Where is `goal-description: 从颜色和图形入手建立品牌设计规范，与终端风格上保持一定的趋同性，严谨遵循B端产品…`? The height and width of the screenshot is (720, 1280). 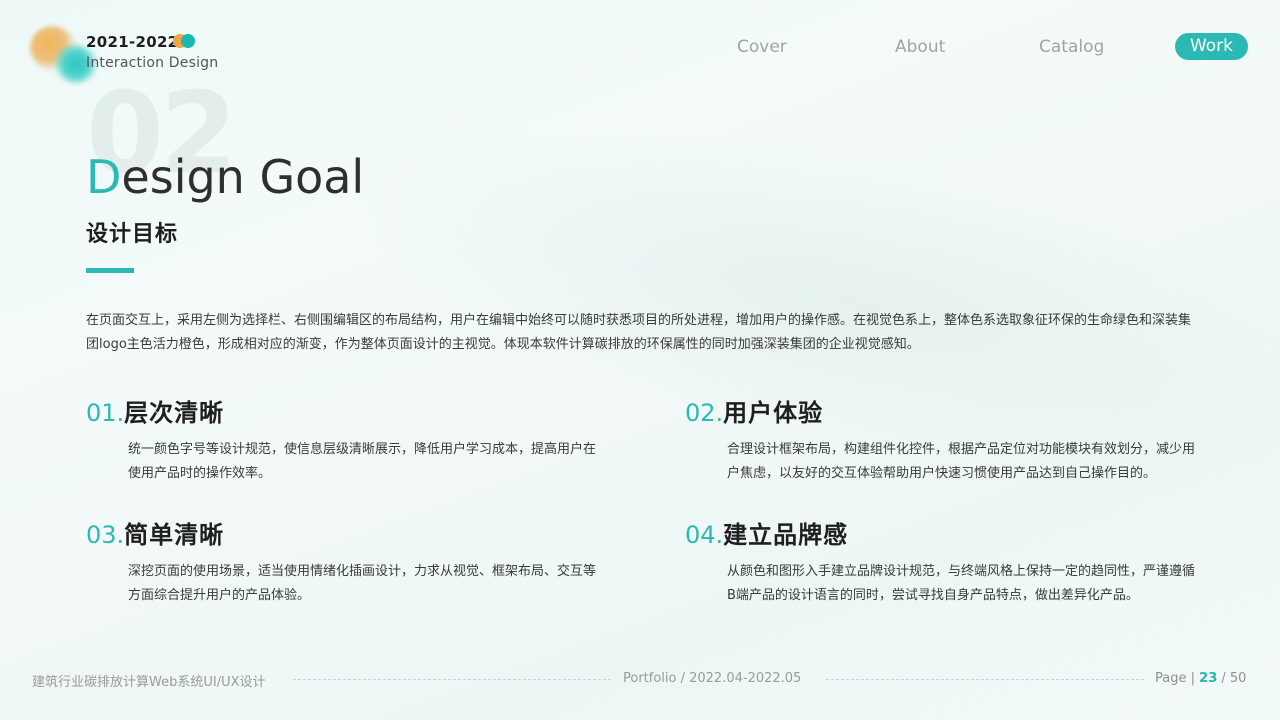
goal-description: 从颜色和图形入手建立品牌设计规范，与终端风格上保持一定的趋同性，严谨遵循B端产品… is located at coordinates (961, 583).